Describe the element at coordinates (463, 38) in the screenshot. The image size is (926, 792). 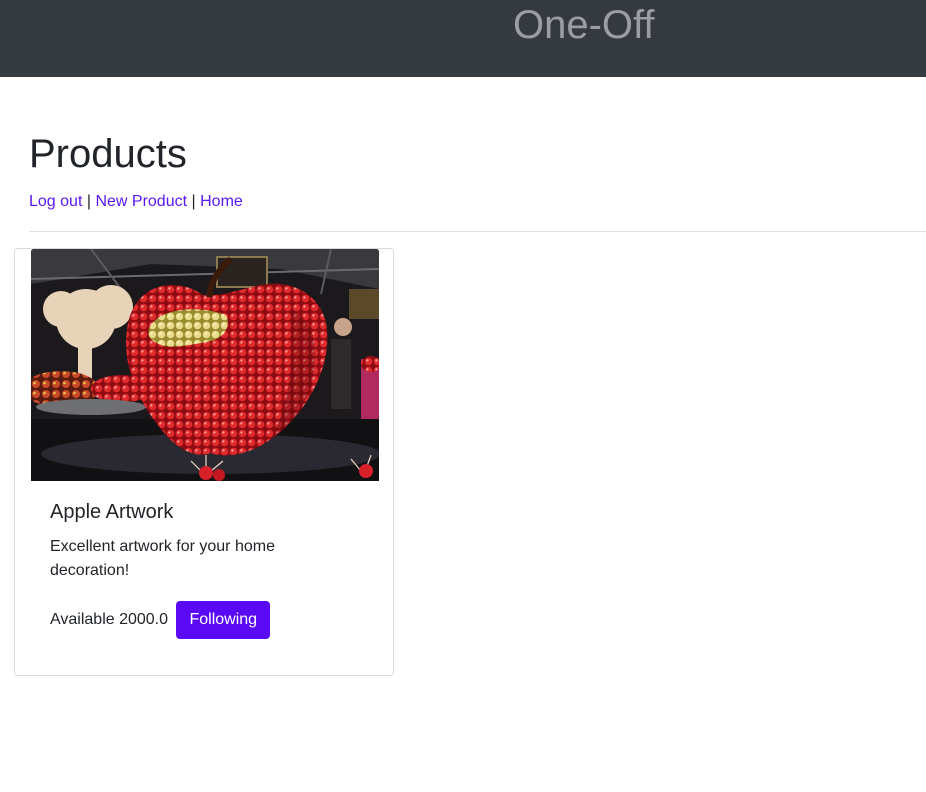
I see `top-navbar: One-Off` at that location.